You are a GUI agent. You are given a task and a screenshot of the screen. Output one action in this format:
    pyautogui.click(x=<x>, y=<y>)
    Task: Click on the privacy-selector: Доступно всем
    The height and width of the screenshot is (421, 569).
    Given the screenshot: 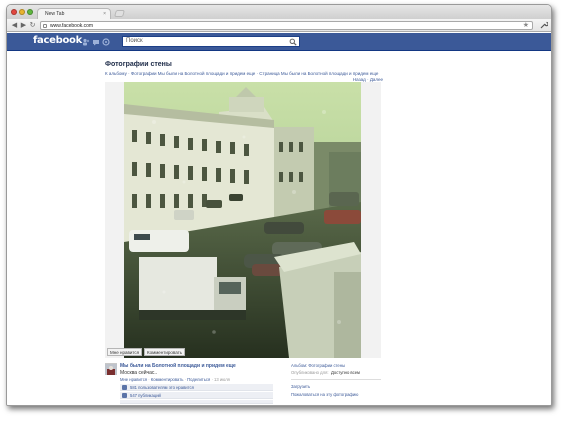 What is the action you would take?
    pyautogui.click(x=345, y=372)
    